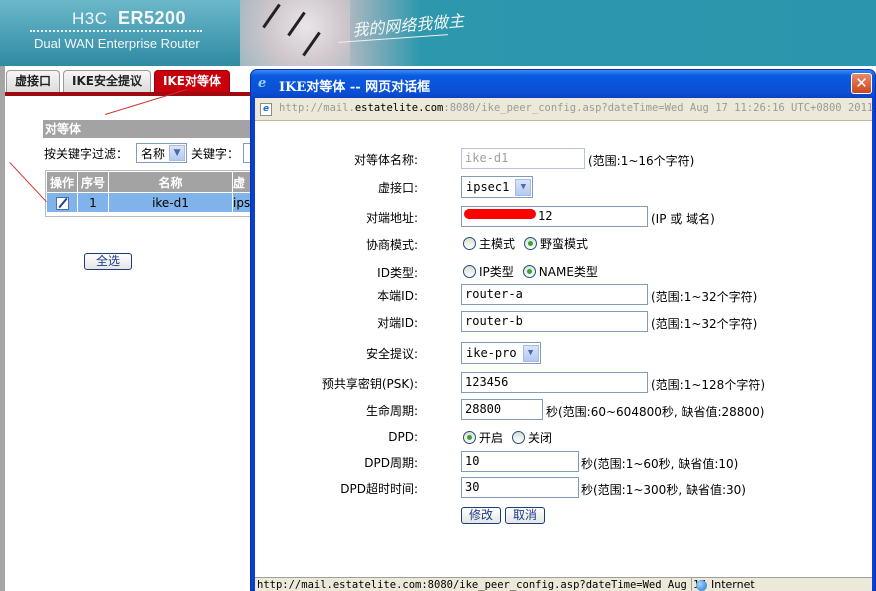 The height and width of the screenshot is (591, 876). What do you see at coordinates (683, 219) in the screenshot?
I see `peer-address-hint: (IP 或 域名)` at bounding box center [683, 219].